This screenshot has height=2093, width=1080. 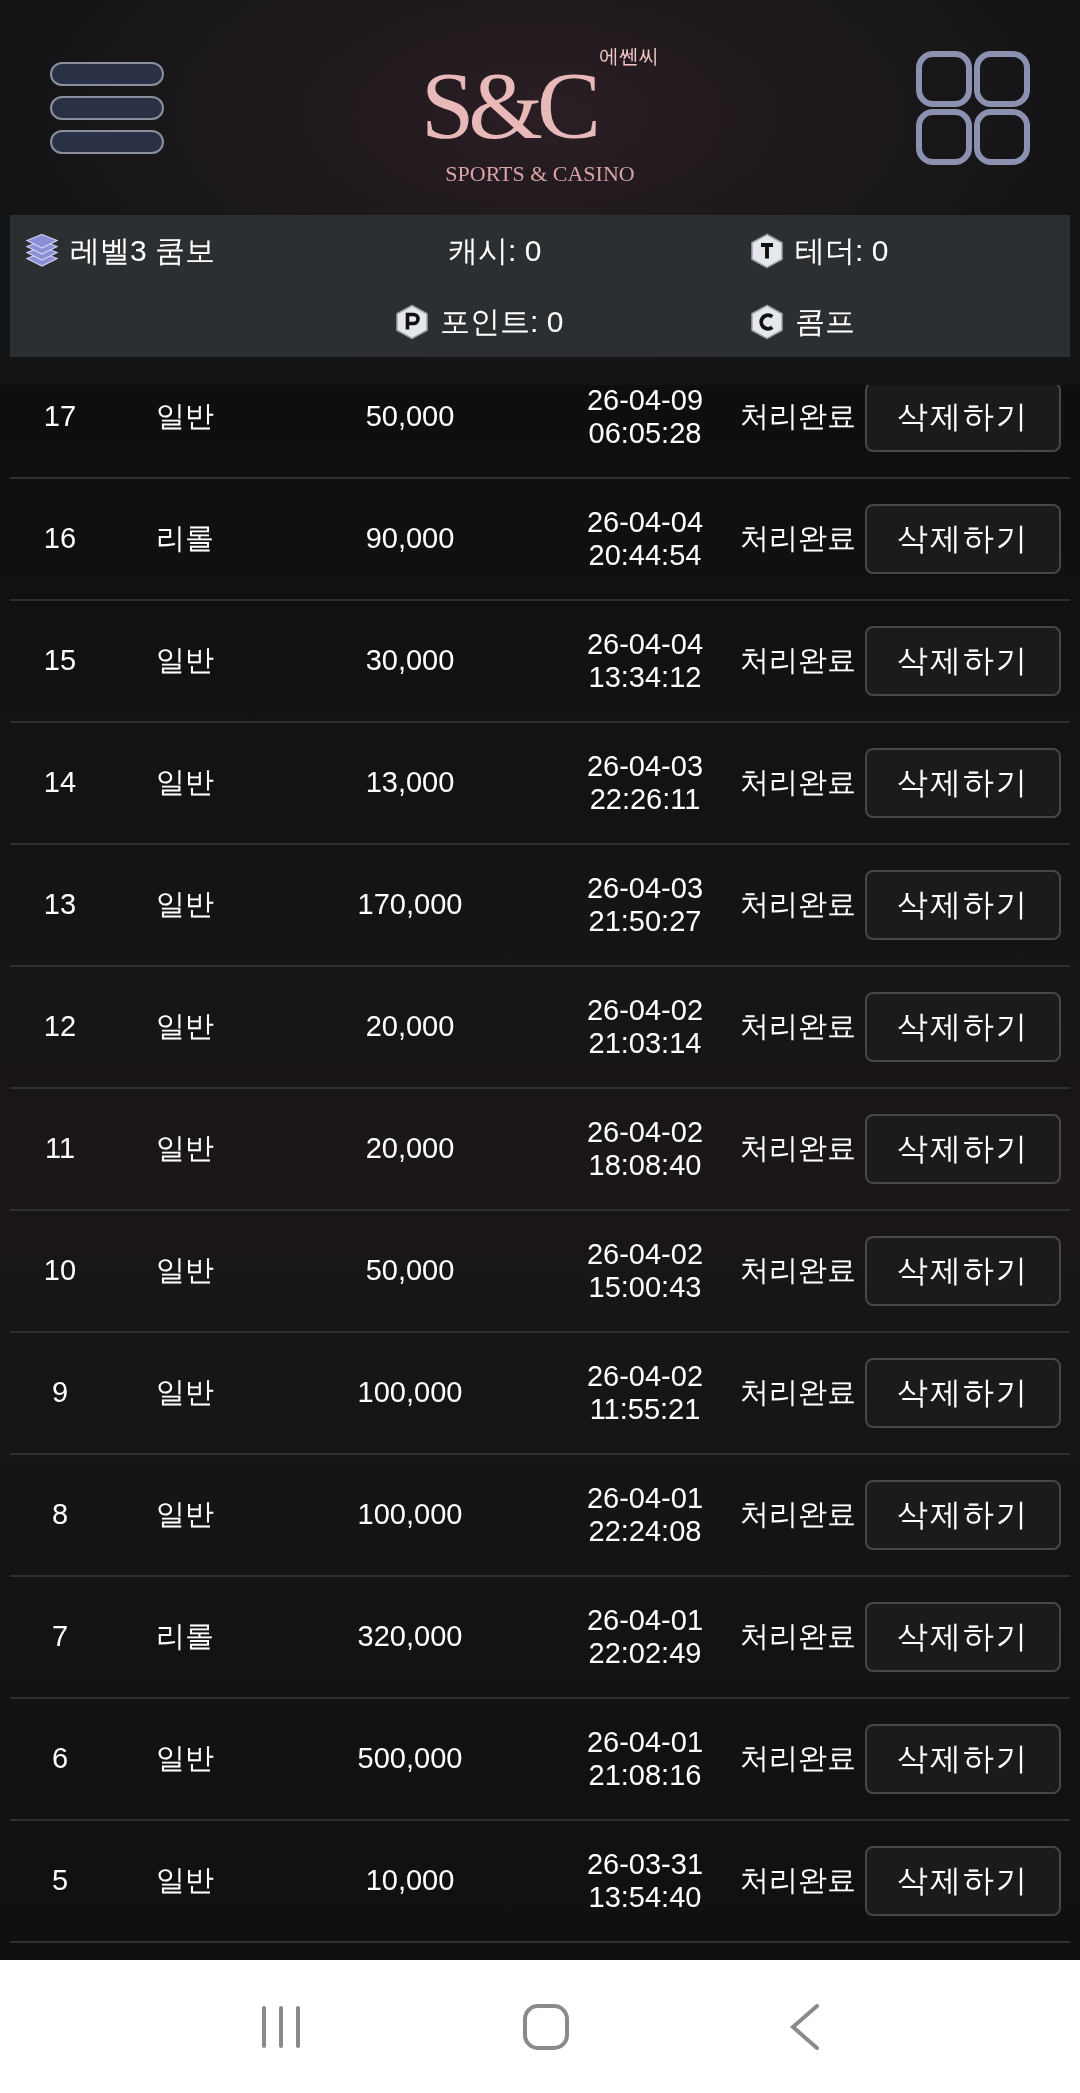 What do you see at coordinates (973, 107) in the screenshot?
I see `grid-icon` at bounding box center [973, 107].